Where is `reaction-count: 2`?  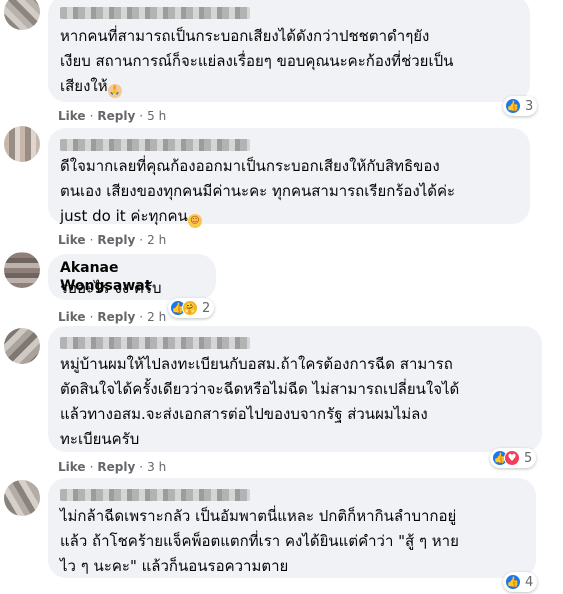 reaction-count: 2 is located at coordinates (206, 308).